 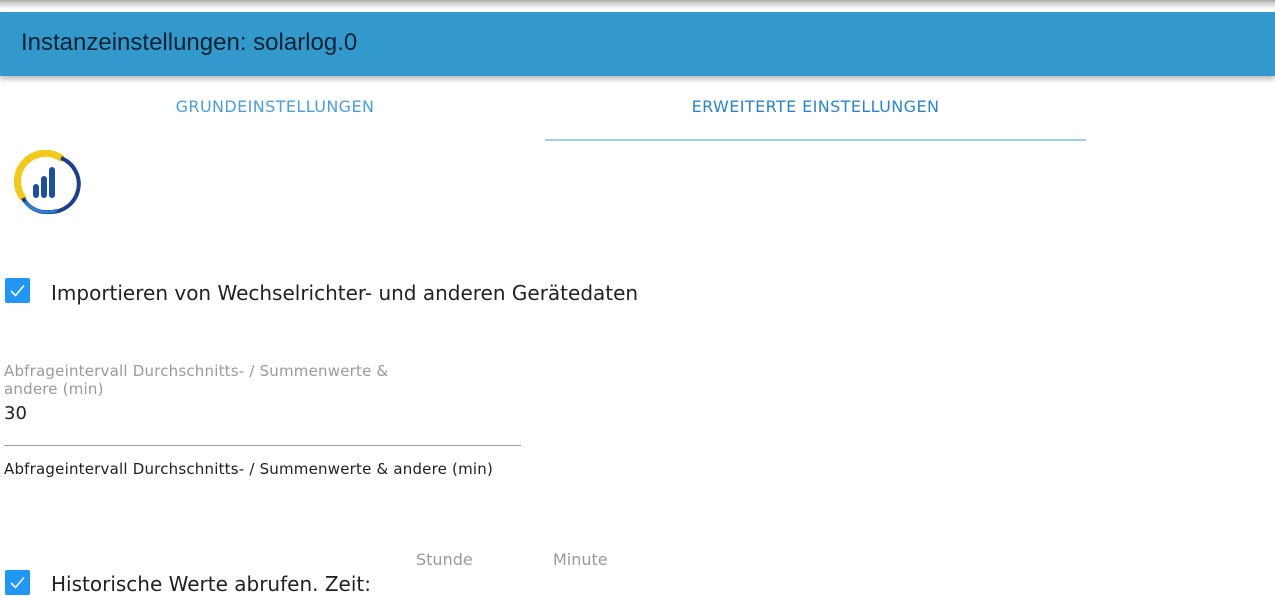 What do you see at coordinates (580, 559) in the screenshot?
I see `minute-field-label: Minute` at bounding box center [580, 559].